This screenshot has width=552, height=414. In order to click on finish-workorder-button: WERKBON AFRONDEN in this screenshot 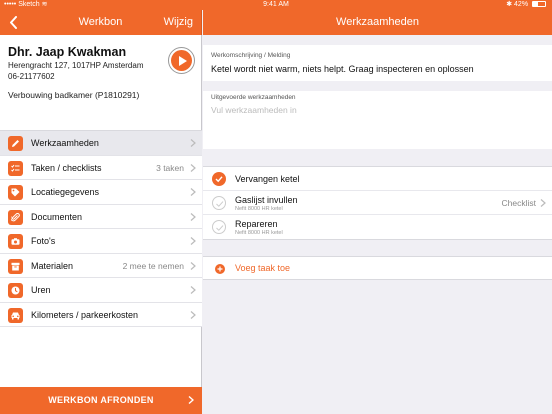, I will do `click(101, 400)`.